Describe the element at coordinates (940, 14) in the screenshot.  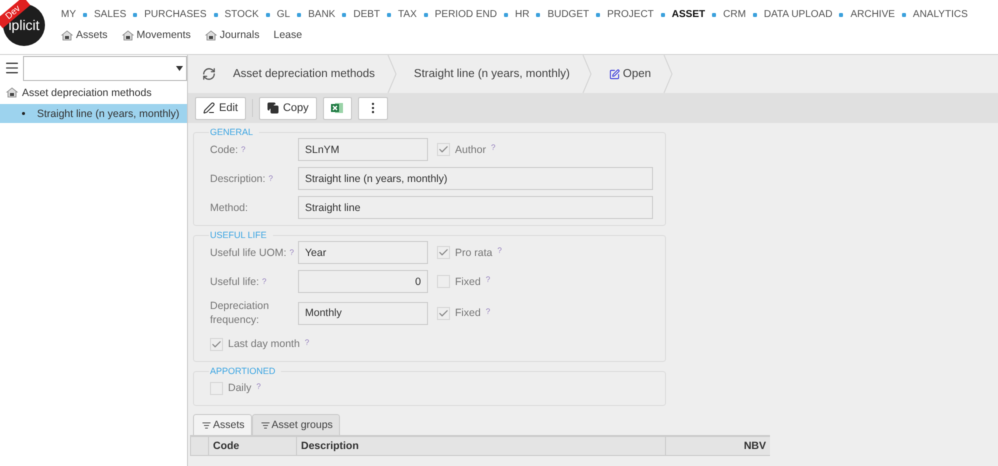
I see `module-link: ANALYTICS` at that location.